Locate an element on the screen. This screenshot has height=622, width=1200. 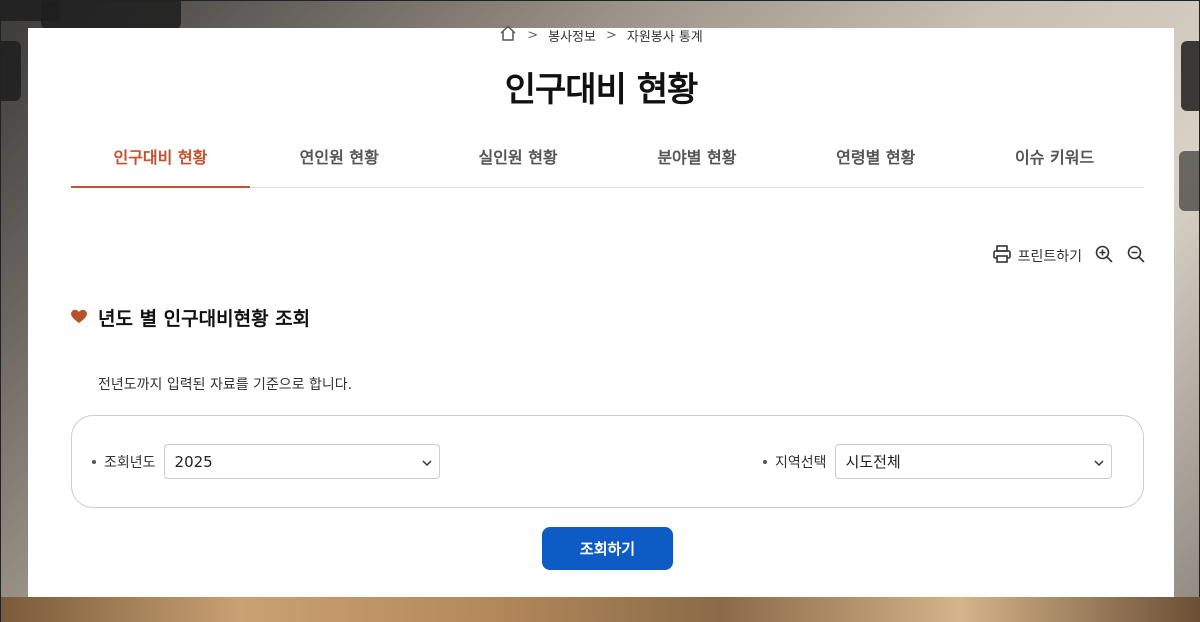
breadcrumb: > 봉사정보 > 자원봉사 통계 is located at coordinates (601, 35).